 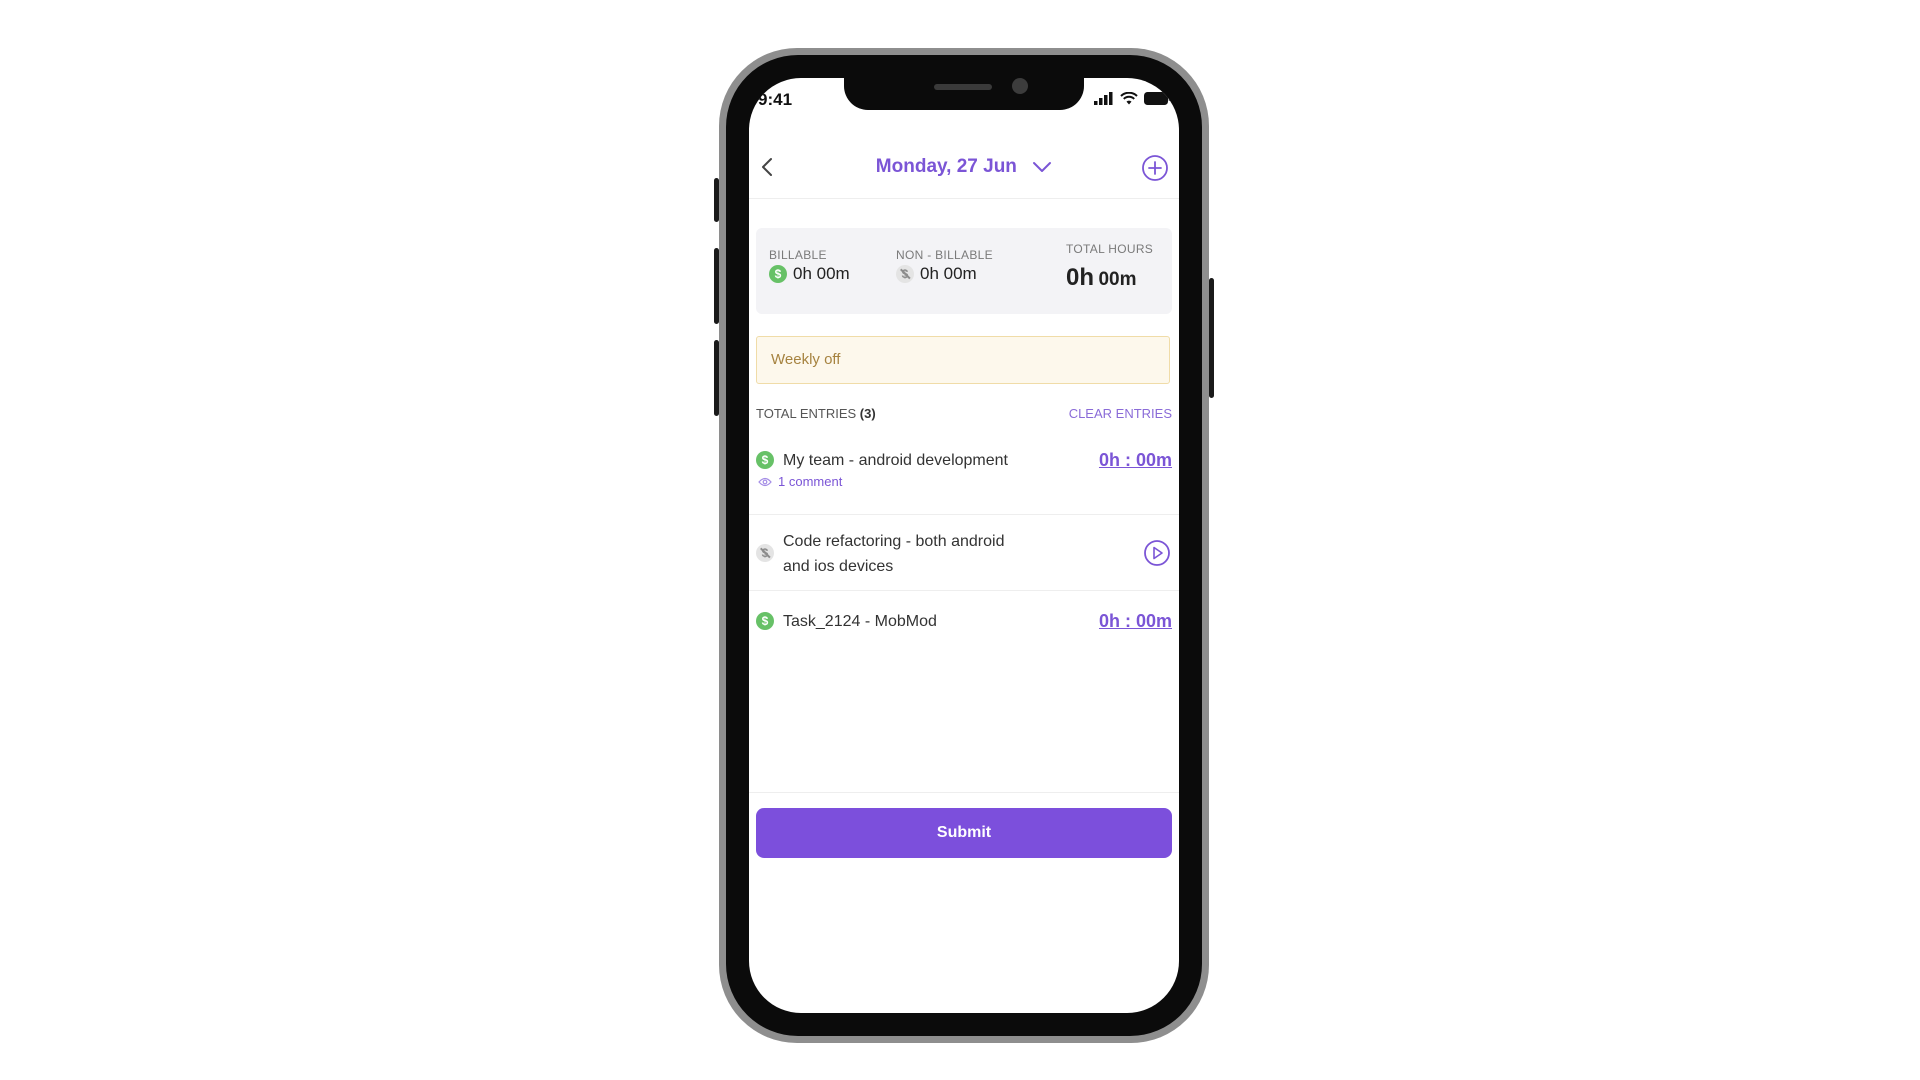 What do you see at coordinates (963, 360) in the screenshot?
I see `weekly-off-notice: Weekly off` at bounding box center [963, 360].